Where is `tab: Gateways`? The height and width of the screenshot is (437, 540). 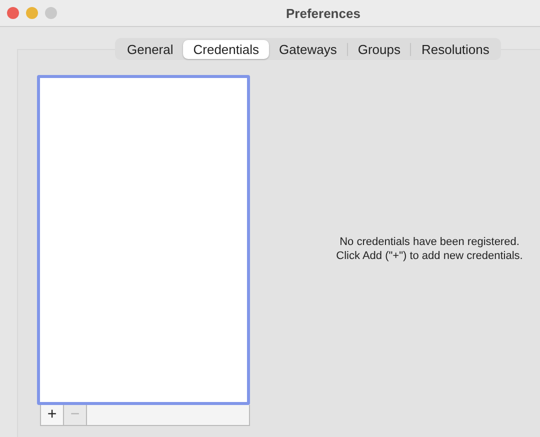 tab: Gateways is located at coordinates (308, 49).